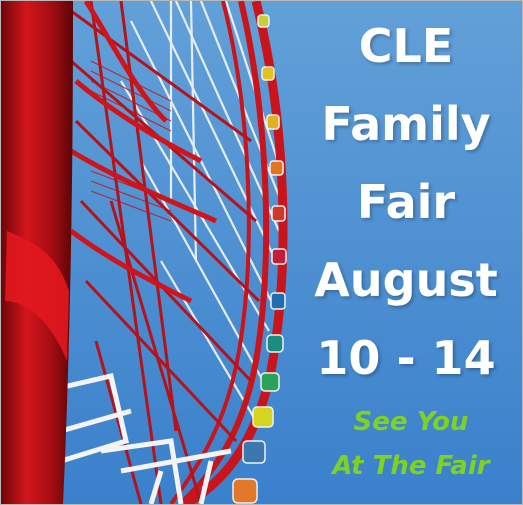 This screenshot has height=505, width=523. I want to click on headline-line-5: 10 - 14, so click(406, 358).